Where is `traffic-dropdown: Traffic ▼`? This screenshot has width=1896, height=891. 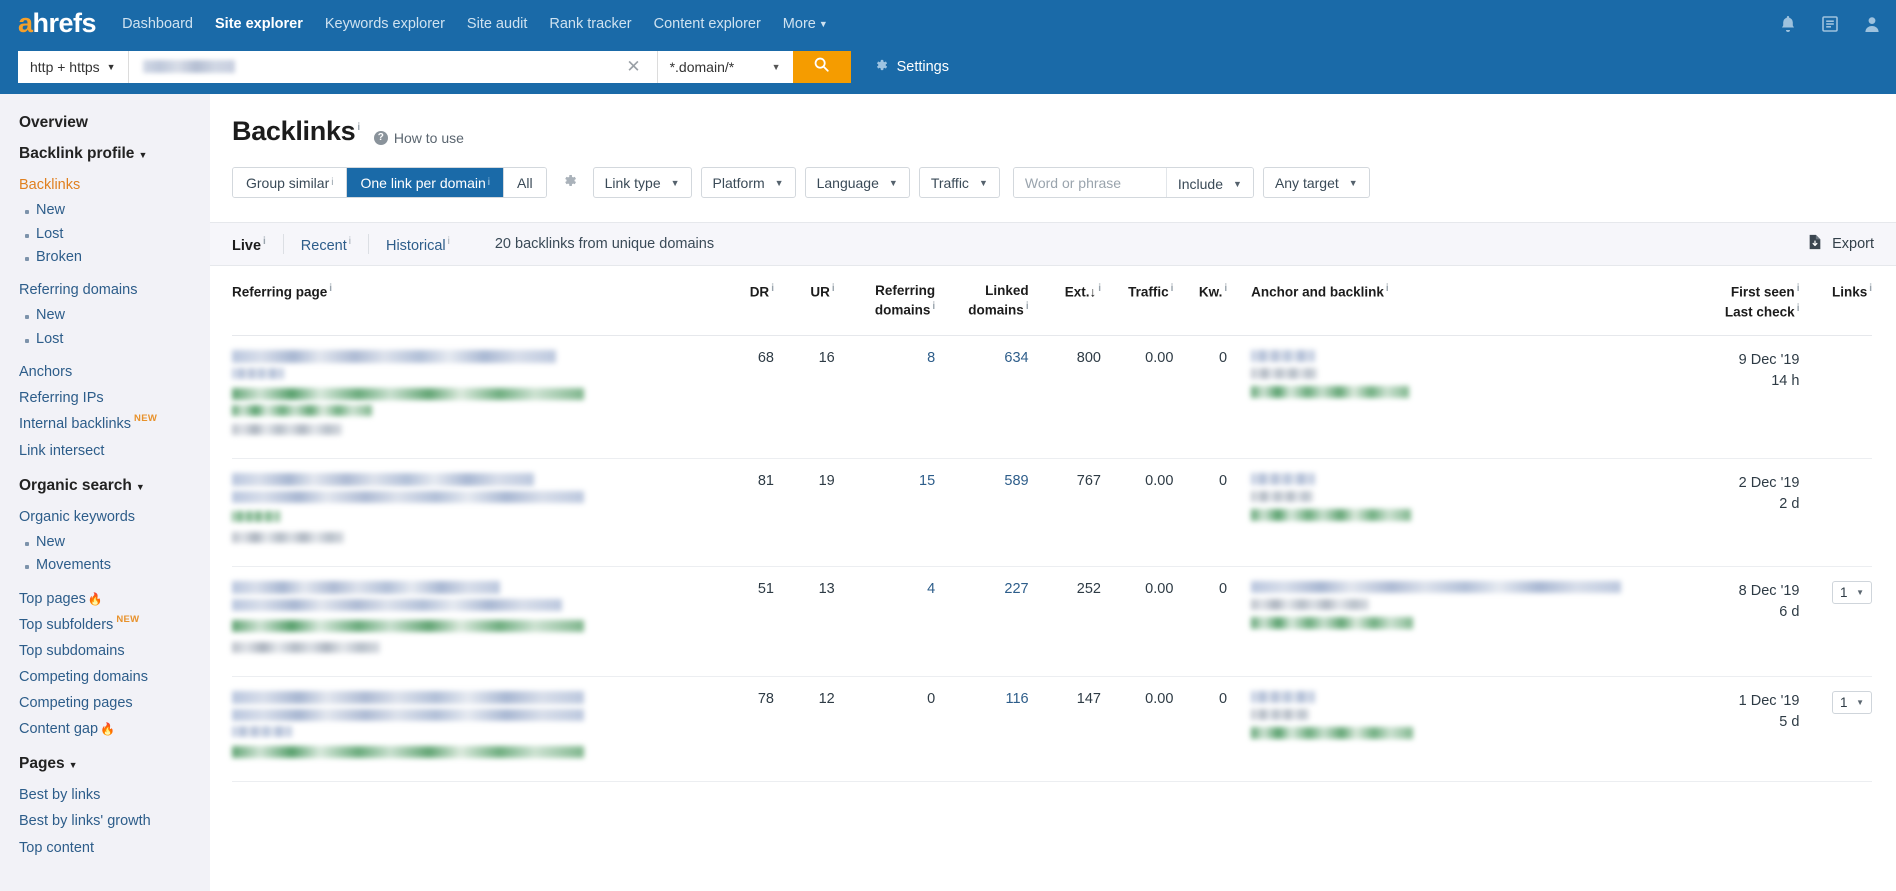
traffic-dropdown: Traffic ▼ is located at coordinates (959, 182).